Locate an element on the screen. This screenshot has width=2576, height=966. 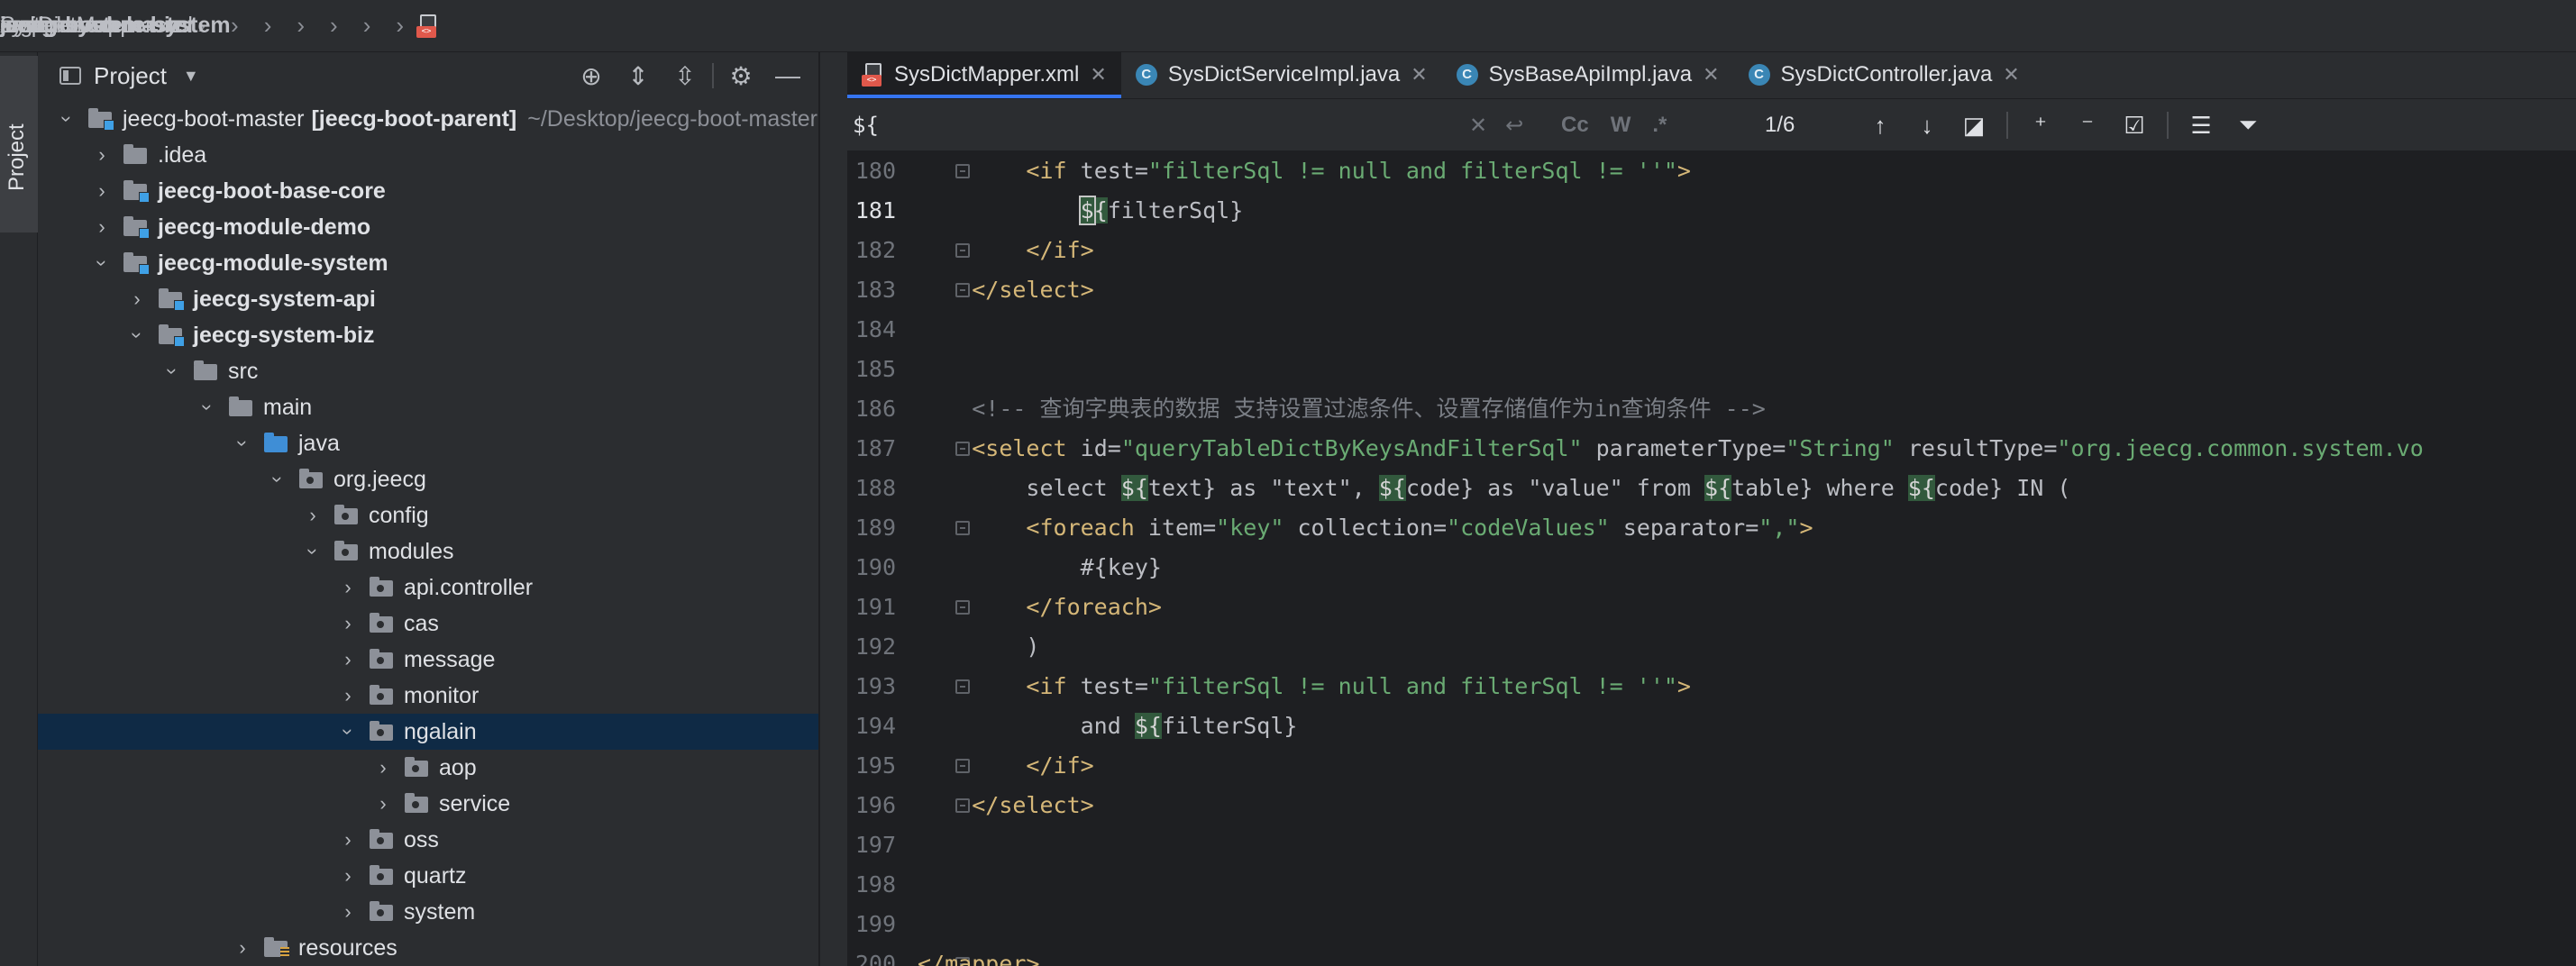
tree-node: › quartz is located at coordinates (428, 876).